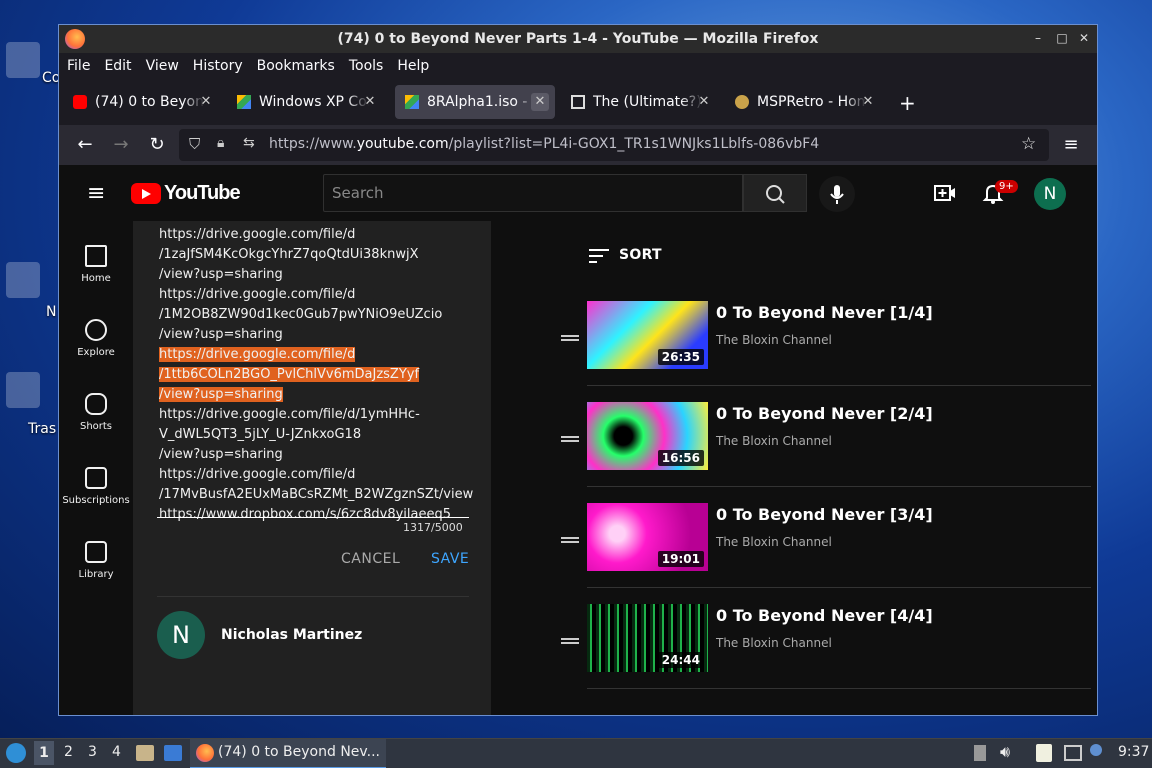  Describe the element at coordinates (117, 66) in the screenshot. I see `menu-edit: Edit` at that location.